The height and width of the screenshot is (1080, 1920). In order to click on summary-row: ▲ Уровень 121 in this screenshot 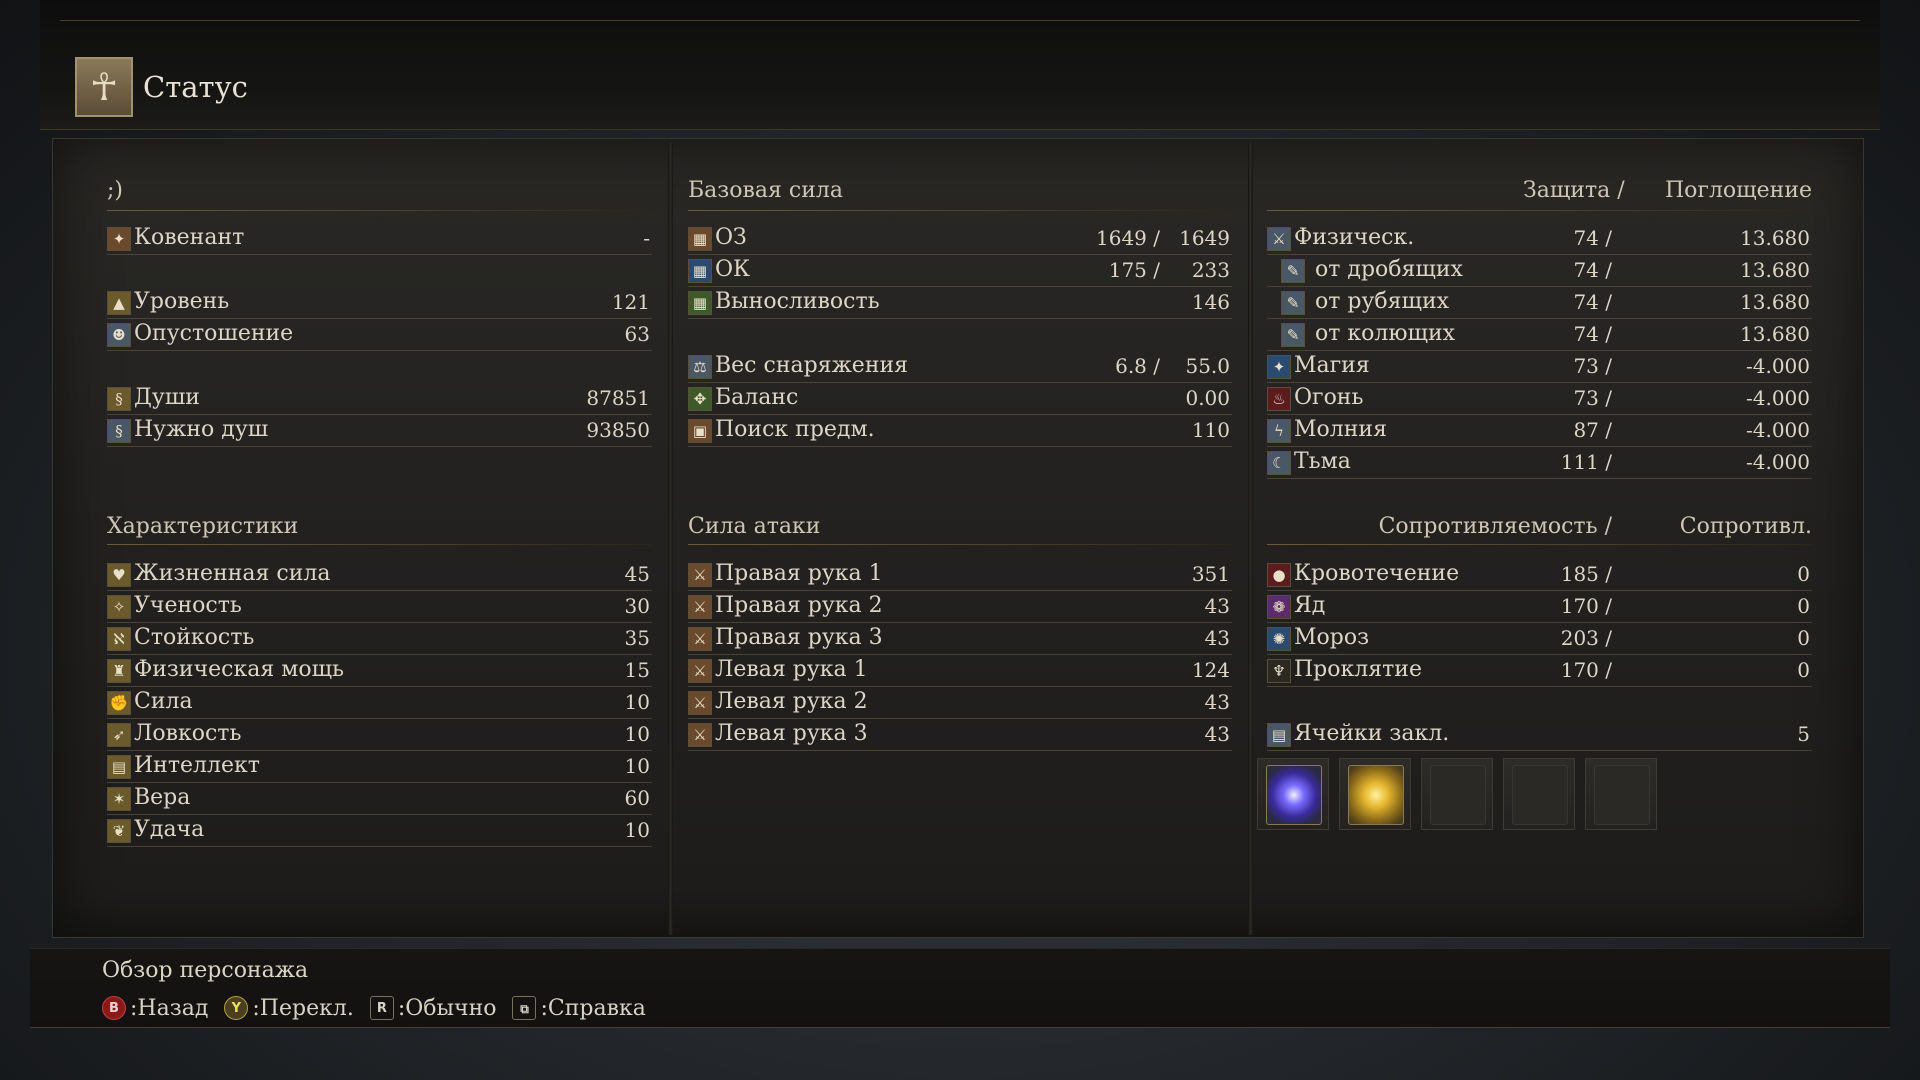, I will do `click(379, 303)`.